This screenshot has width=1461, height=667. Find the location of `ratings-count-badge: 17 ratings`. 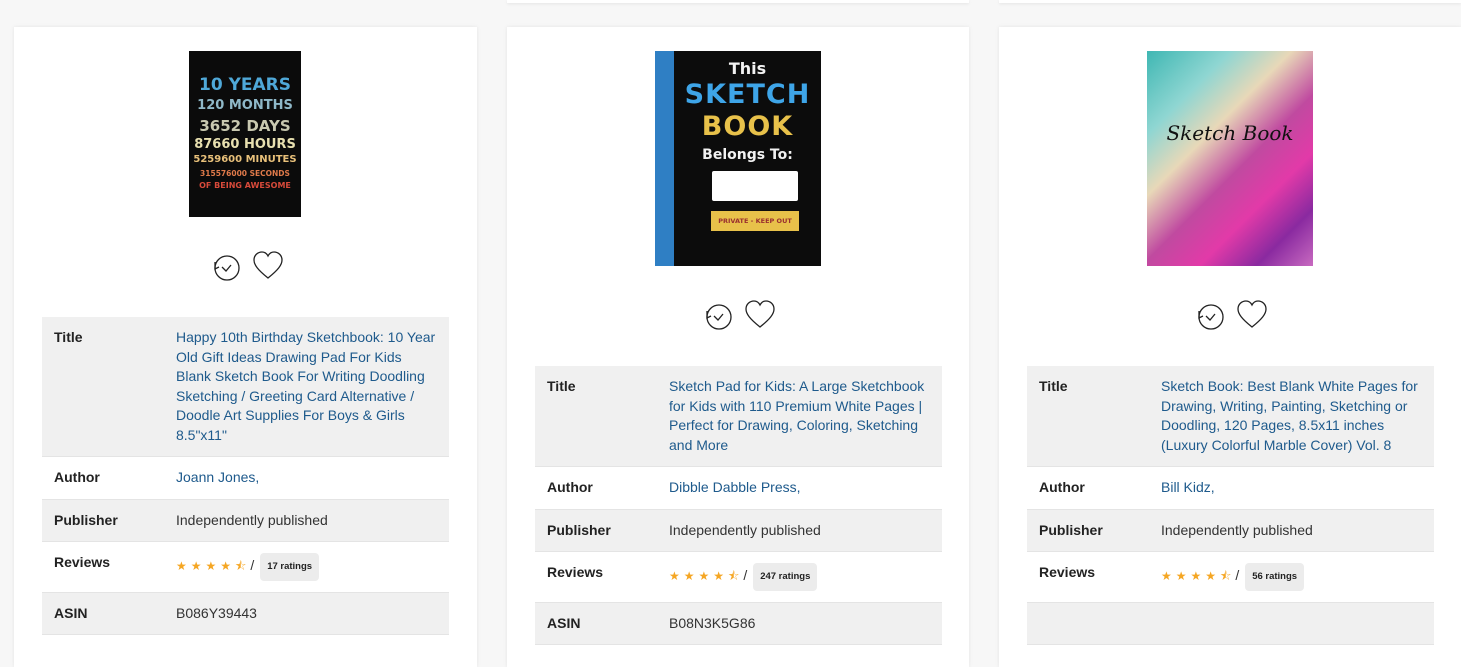

ratings-count-badge: 17 ratings is located at coordinates (290, 567).